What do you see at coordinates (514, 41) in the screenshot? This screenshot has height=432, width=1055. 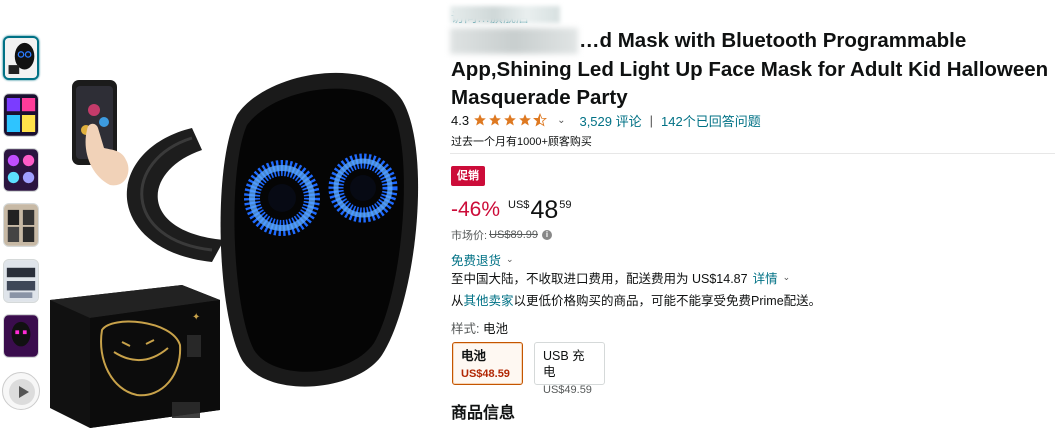 I see `redacted-title-start` at bounding box center [514, 41].